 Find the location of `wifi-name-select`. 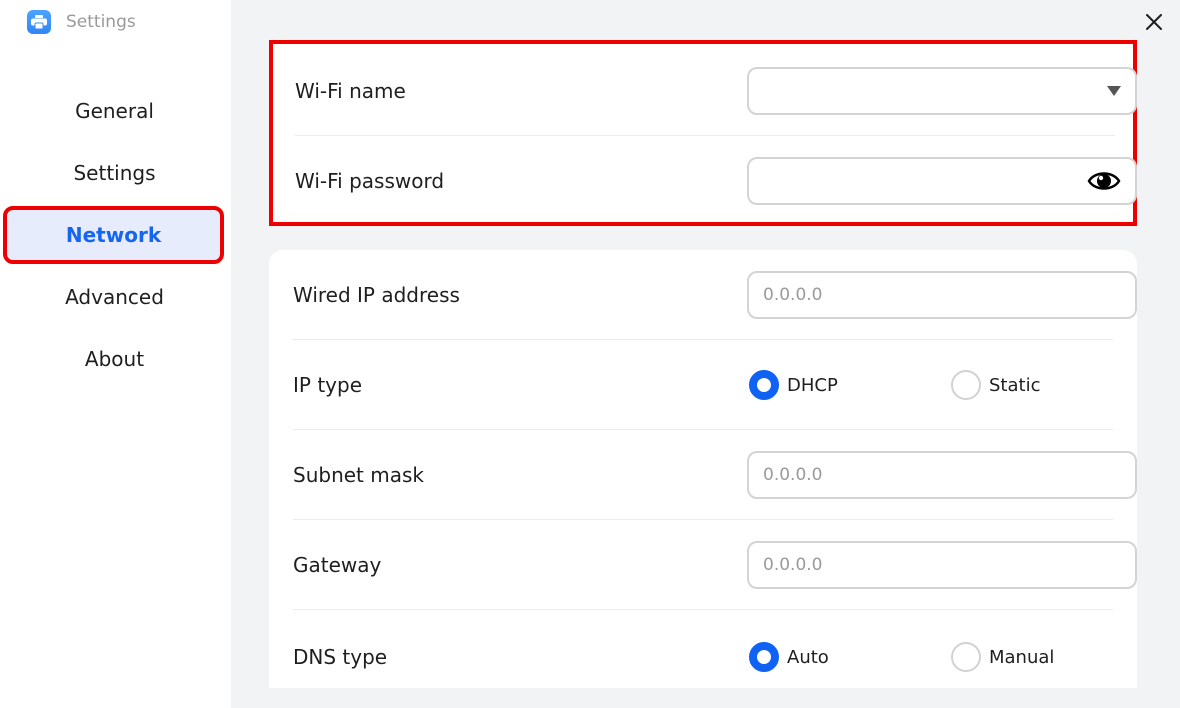

wifi-name-select is located at coordinates (942, 91).